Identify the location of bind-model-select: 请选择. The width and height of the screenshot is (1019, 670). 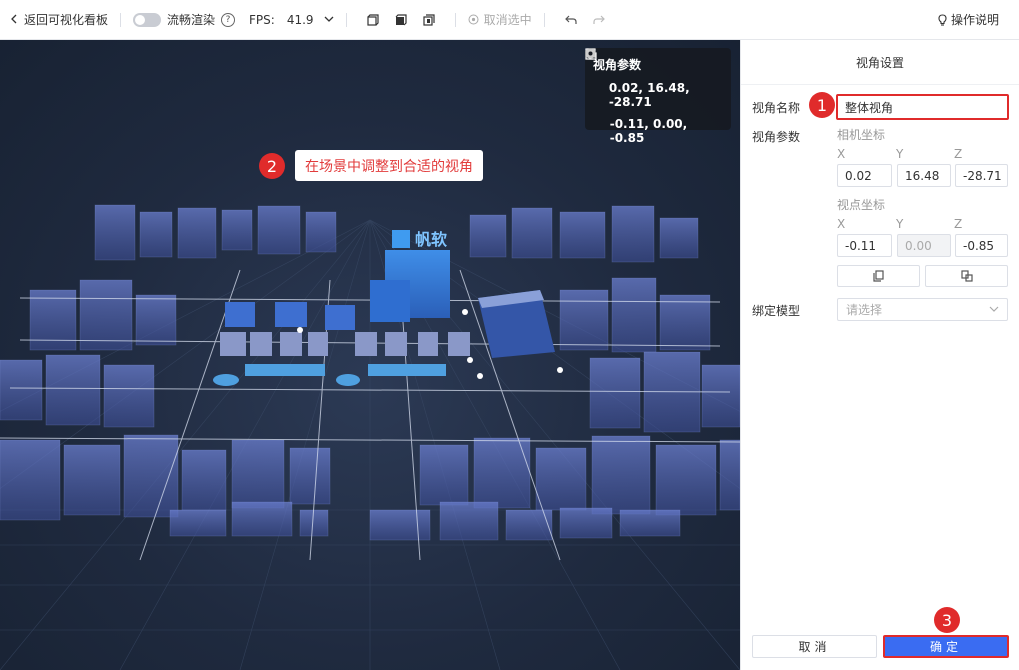
(922, 309).